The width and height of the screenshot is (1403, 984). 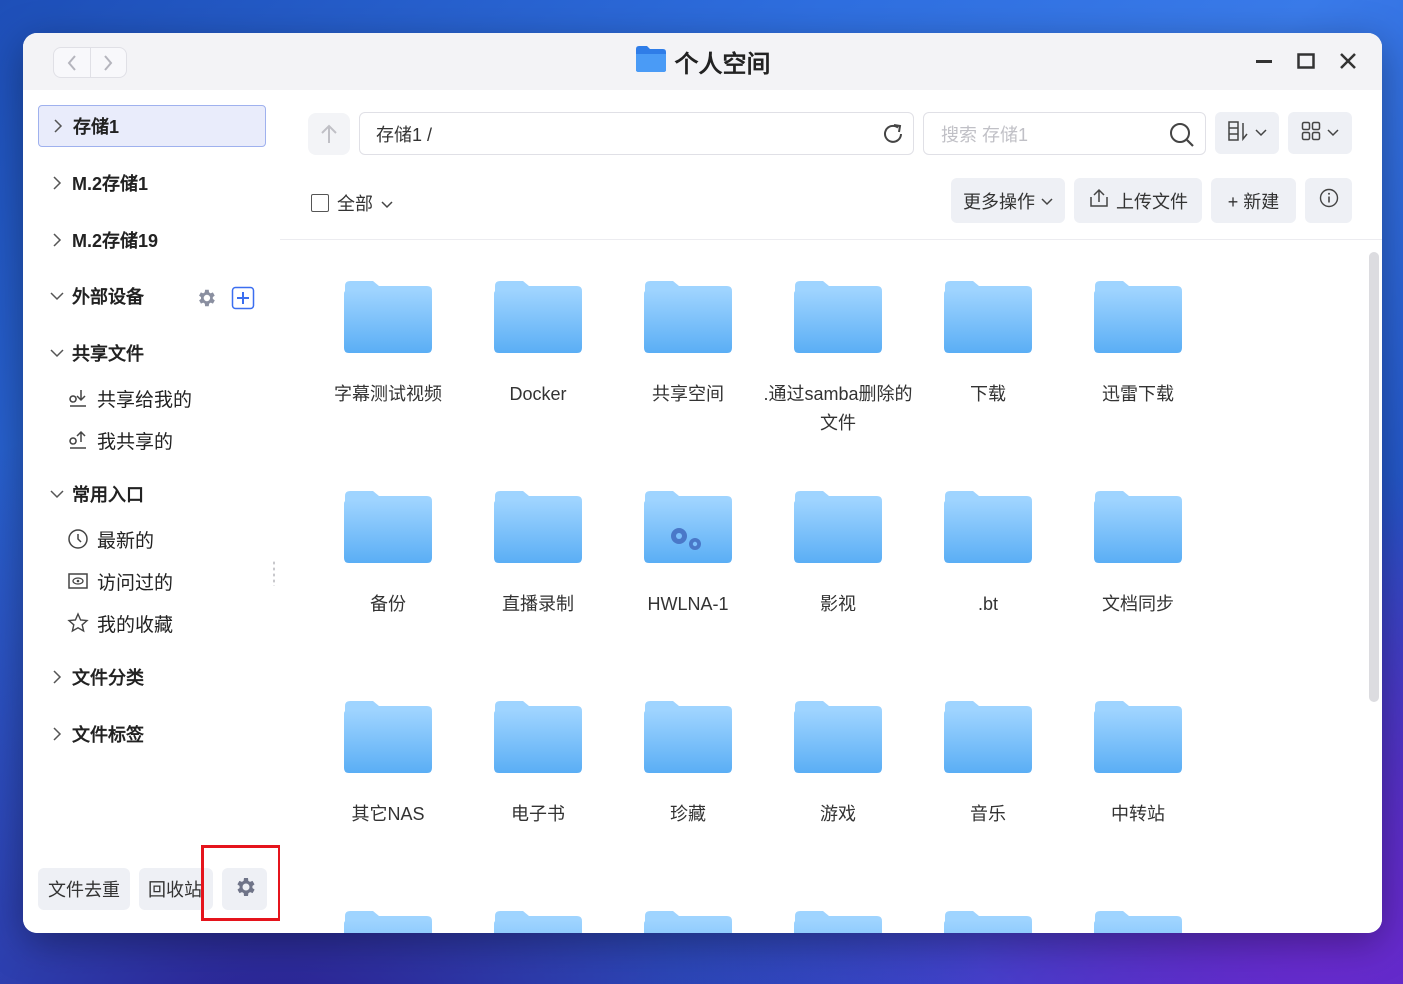 I want to click on folder-item: 其它NAS, so click(x=388, y=764).